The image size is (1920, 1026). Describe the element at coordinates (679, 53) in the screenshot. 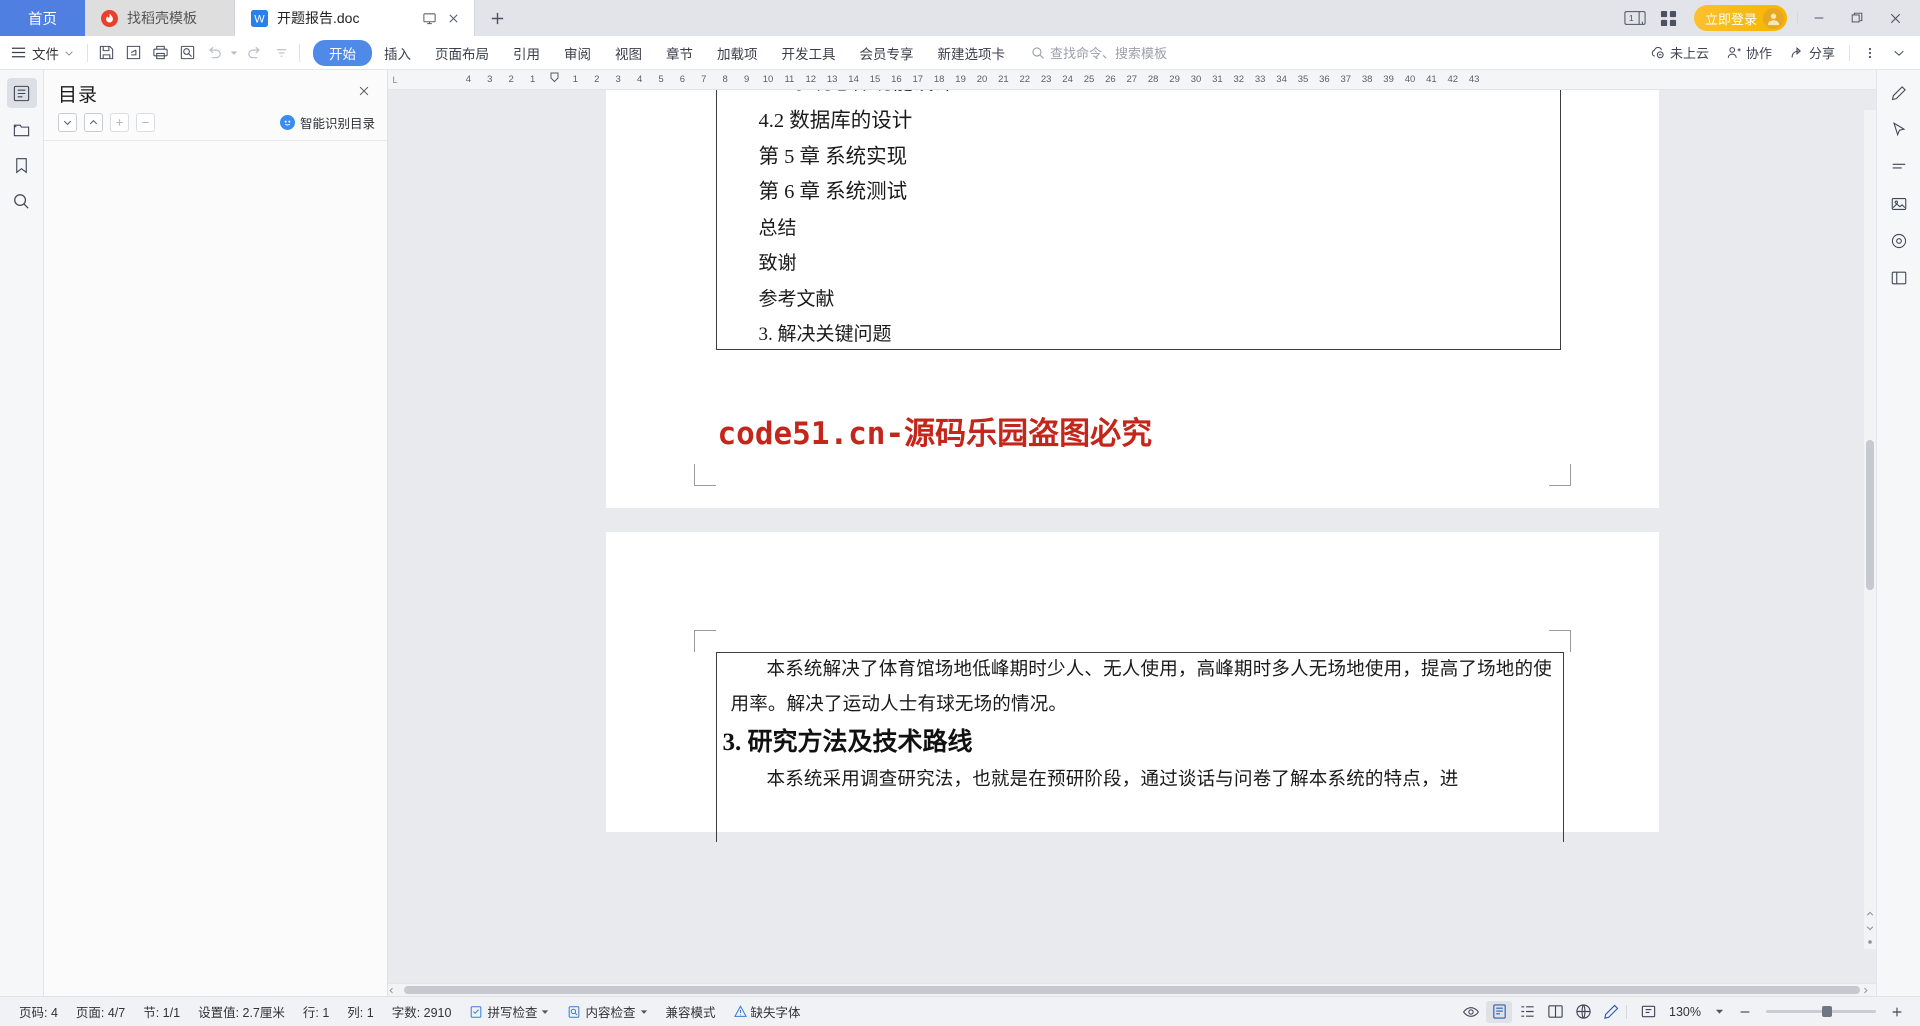

I see `ribbon-tab-chapter: 章节` at that location.